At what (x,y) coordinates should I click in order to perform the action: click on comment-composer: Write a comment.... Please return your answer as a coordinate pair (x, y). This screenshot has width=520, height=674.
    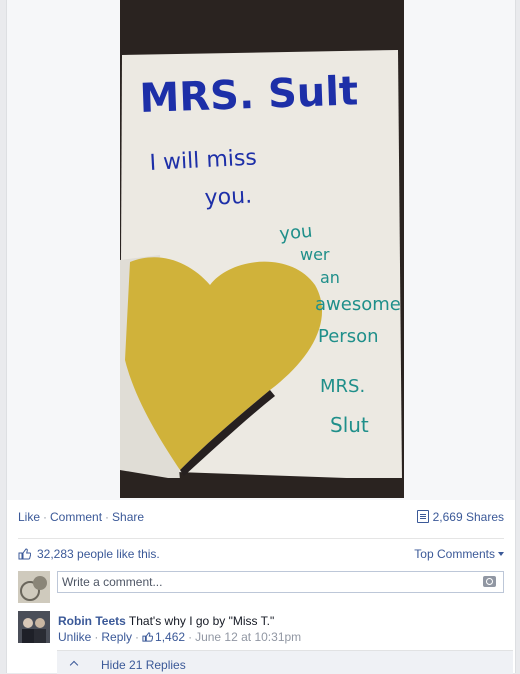
    Looking at the image, I should click on (261, 587).